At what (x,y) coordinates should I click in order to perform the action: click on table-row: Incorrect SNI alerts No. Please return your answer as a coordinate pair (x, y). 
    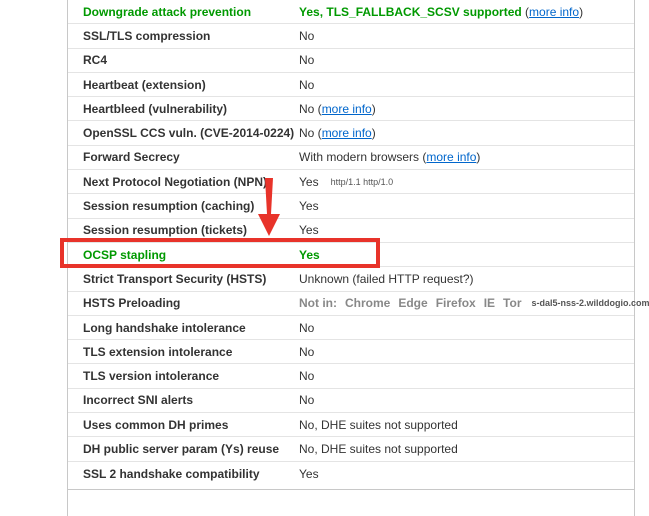
    Looking at the image, I should click on (351, 401).